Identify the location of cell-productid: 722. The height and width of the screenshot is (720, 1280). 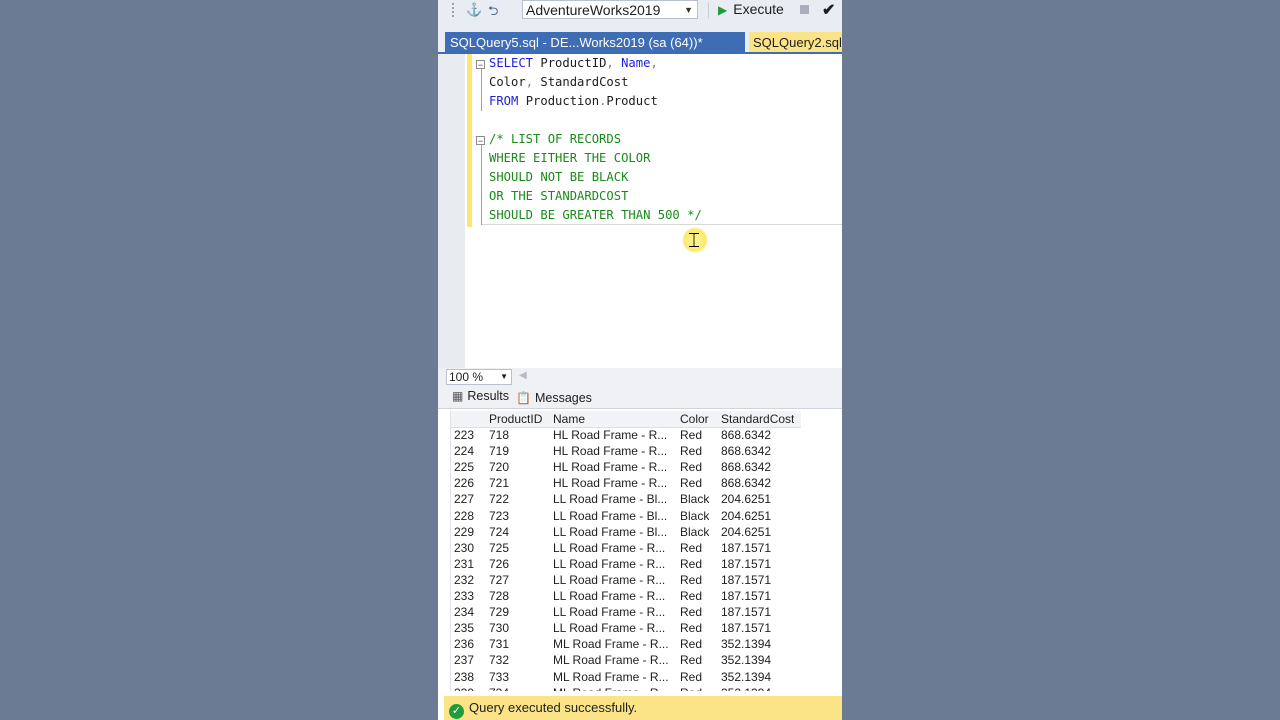
(499, 499).